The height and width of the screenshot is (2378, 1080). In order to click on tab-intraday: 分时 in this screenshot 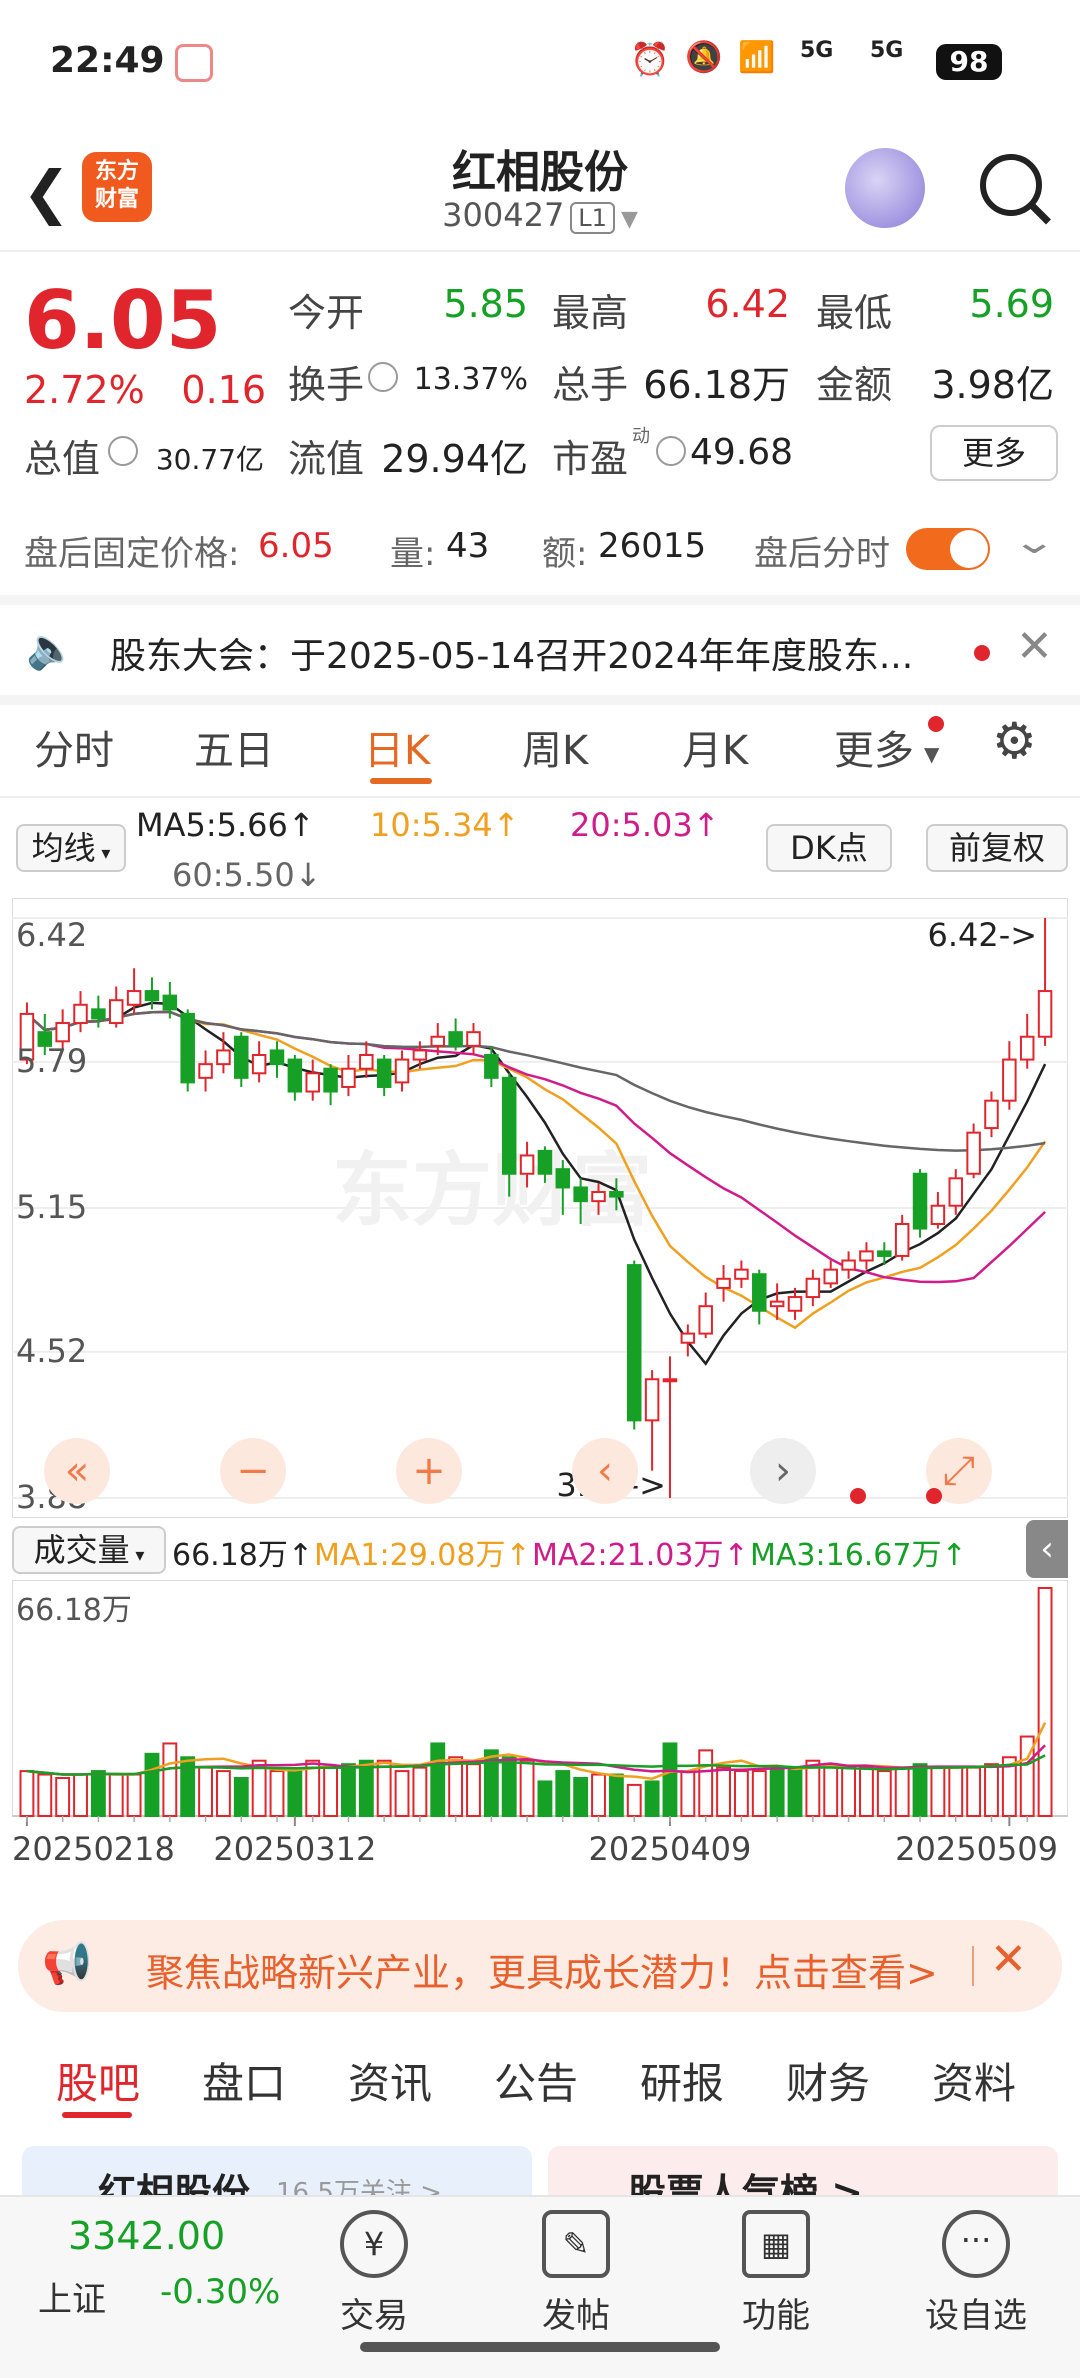, I will do `click(74, 747)`.